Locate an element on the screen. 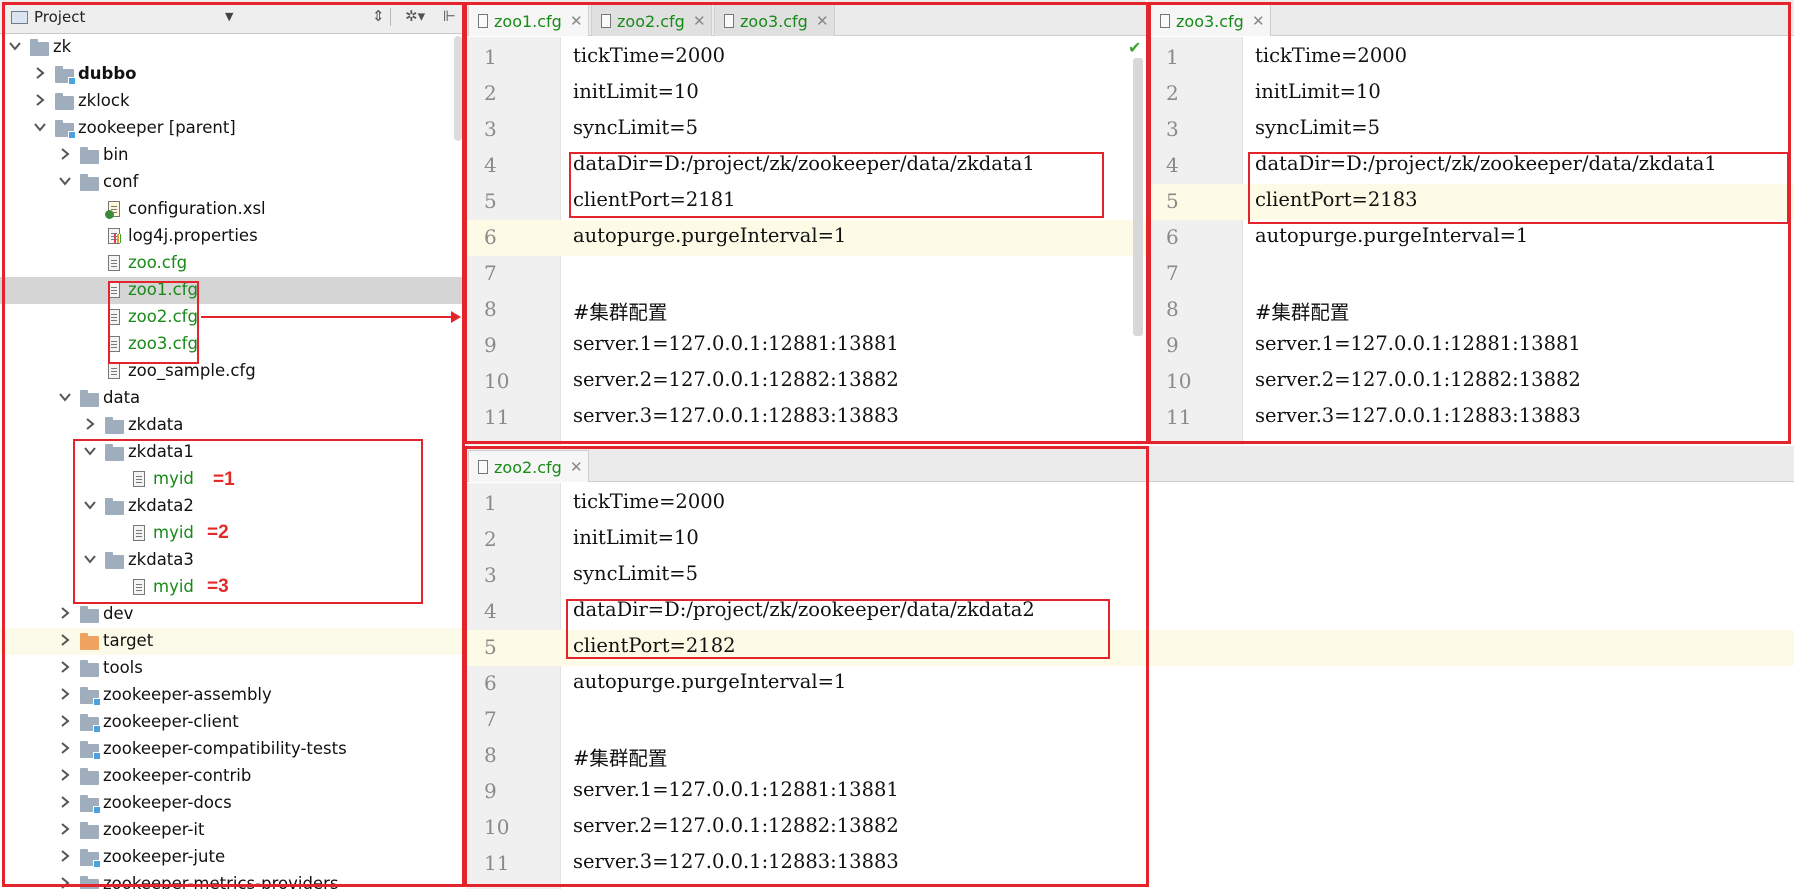  project-scrollbar is located at coordinates (458, 88).